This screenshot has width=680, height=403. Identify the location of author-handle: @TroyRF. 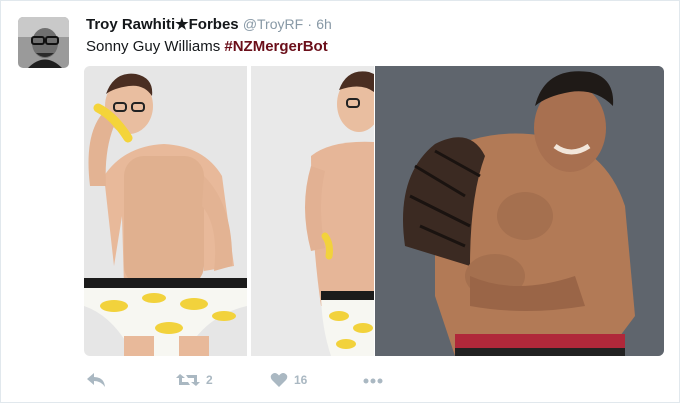
(273, 24).